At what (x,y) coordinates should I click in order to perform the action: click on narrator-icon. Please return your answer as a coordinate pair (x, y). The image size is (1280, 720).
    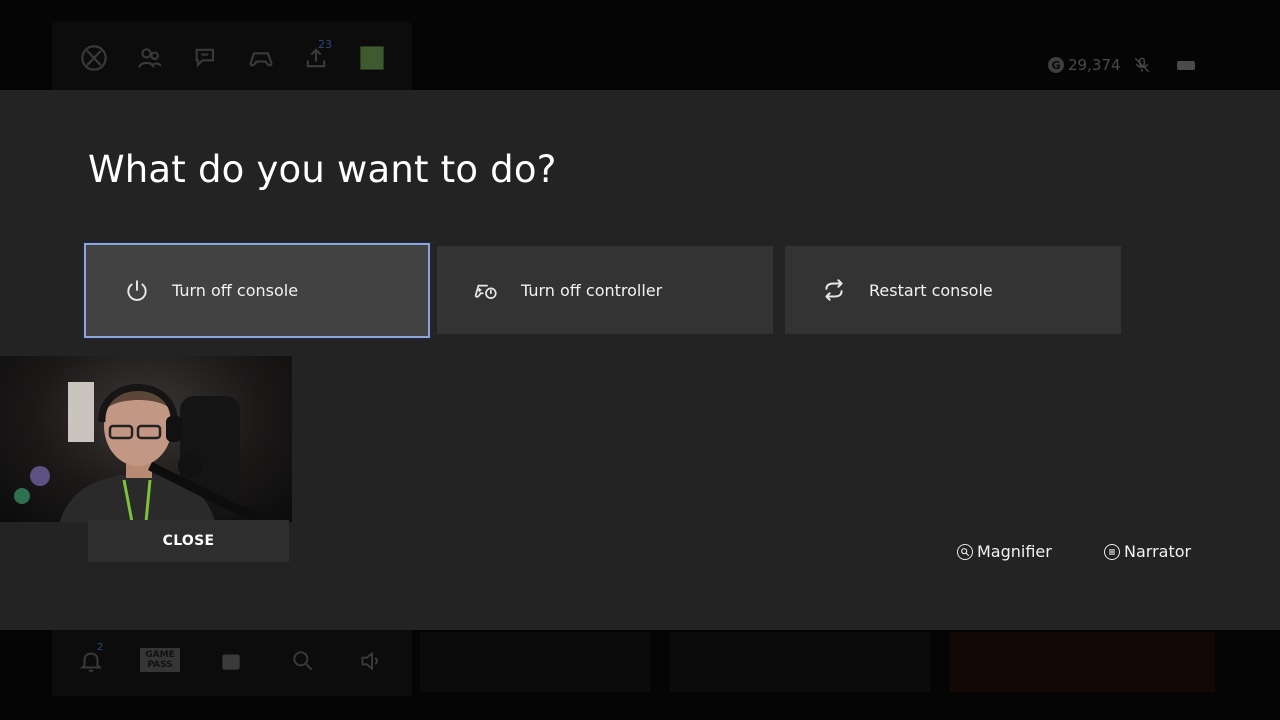
    Looking at the image, I should click on (1112, 551).